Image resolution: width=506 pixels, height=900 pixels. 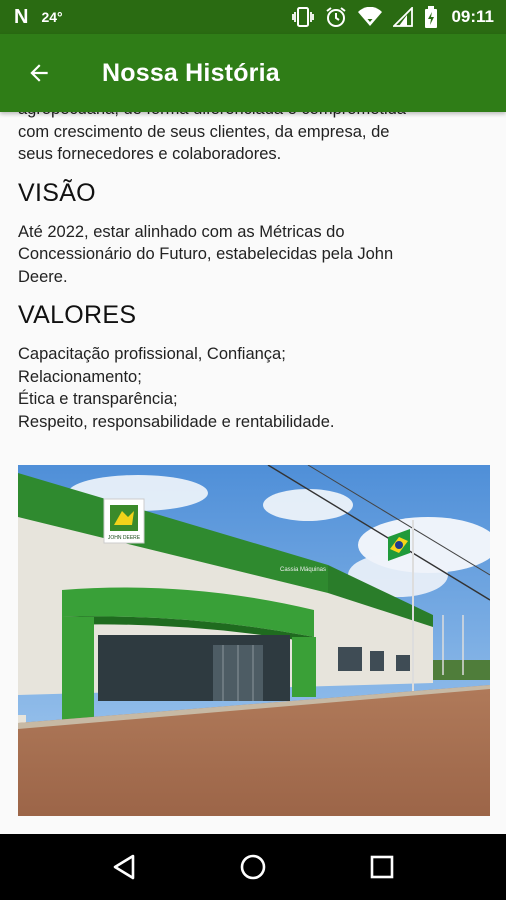 What do you see at coordinates (303, 570) in the screenshot?
I see `store-sign-text: Cassia Máquinas` at bounding box center [303, 570].